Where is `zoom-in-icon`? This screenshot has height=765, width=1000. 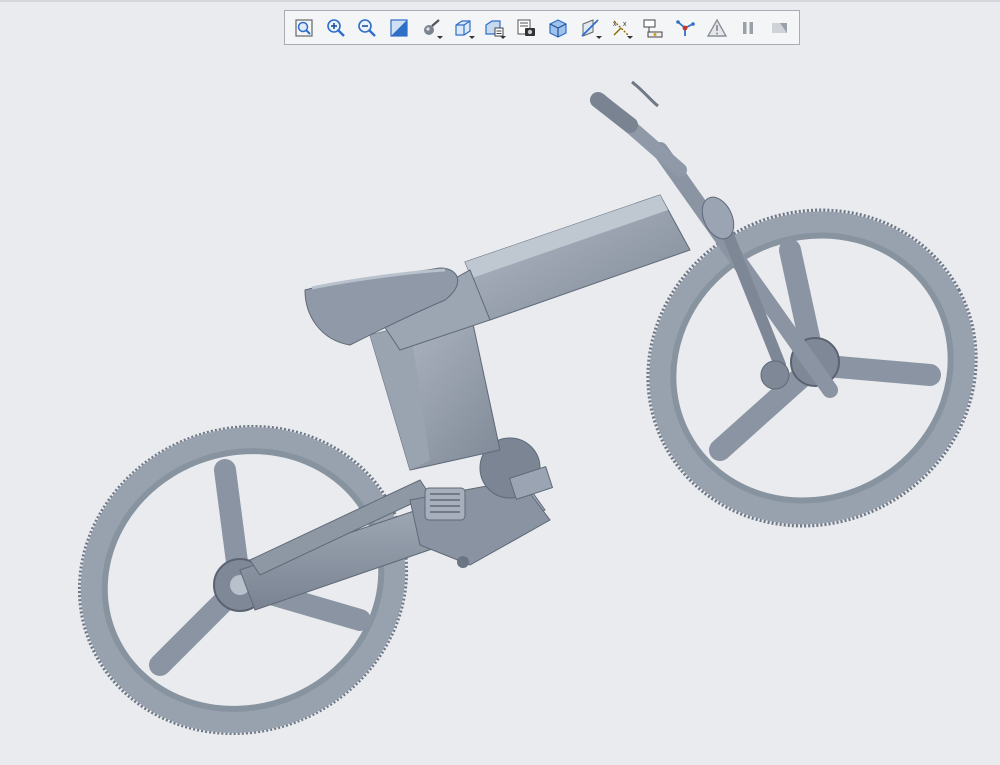
zoom-in-icon is located at coordinates (335, 27).